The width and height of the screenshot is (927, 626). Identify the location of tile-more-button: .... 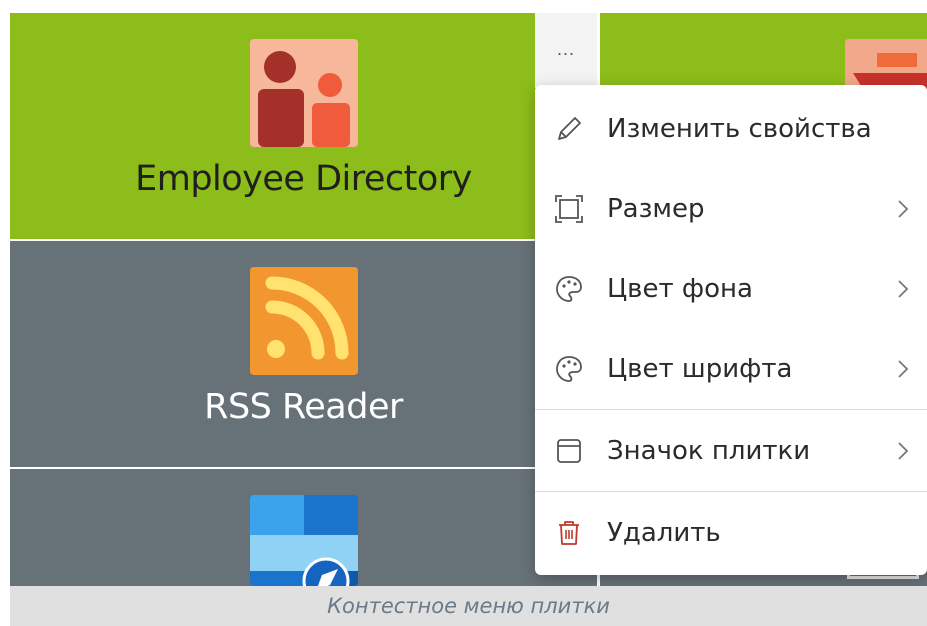
(566, 50).